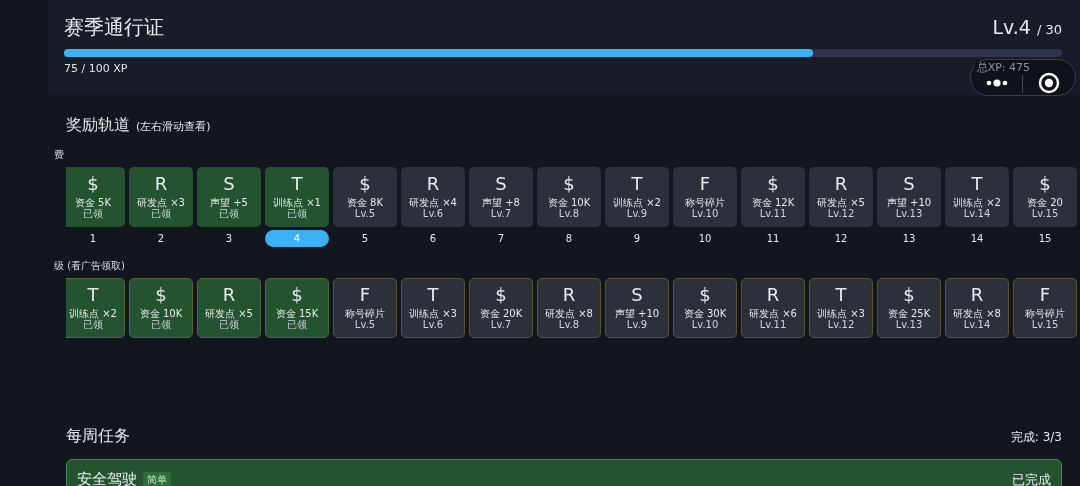 The height and width of the screenshot is (486, 1080). I want to click on reward-status: Lv.10, so click(705, 214).